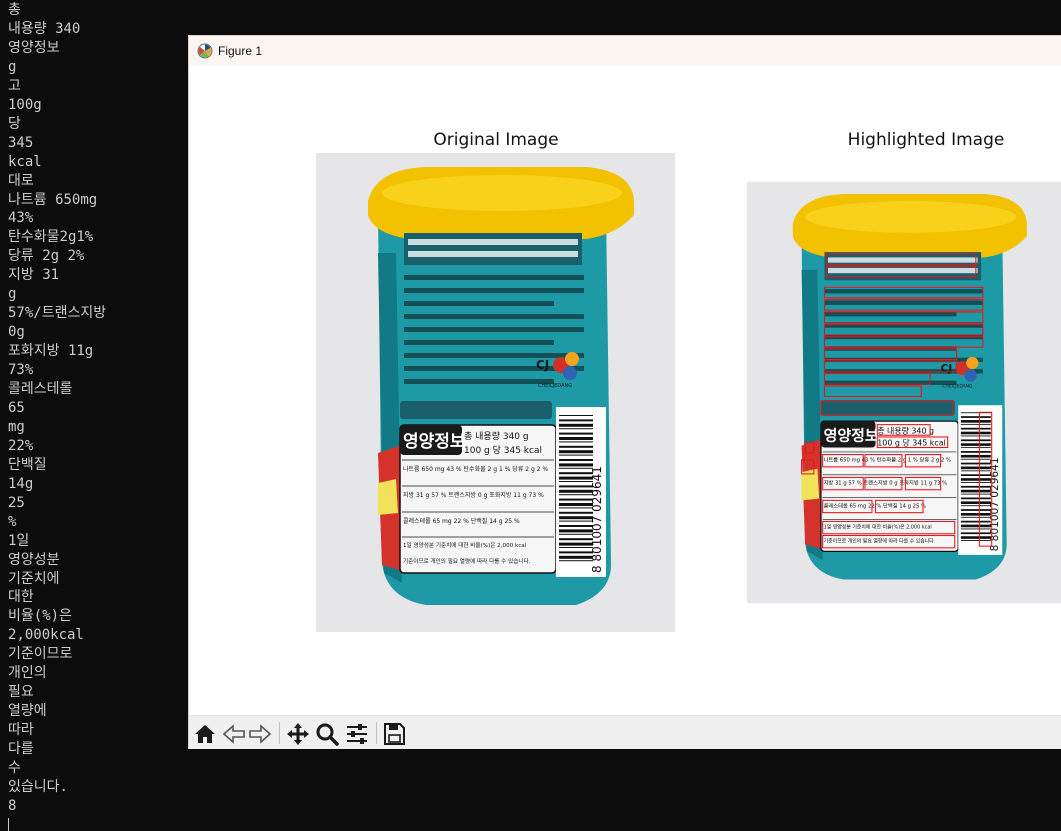 The width and height of the screenshot is (1061, 831). What do you see at coordinates (38, 786) in the screenshot?
I see `terminal-line: 있습니다.` at bounding box center [38, 786].